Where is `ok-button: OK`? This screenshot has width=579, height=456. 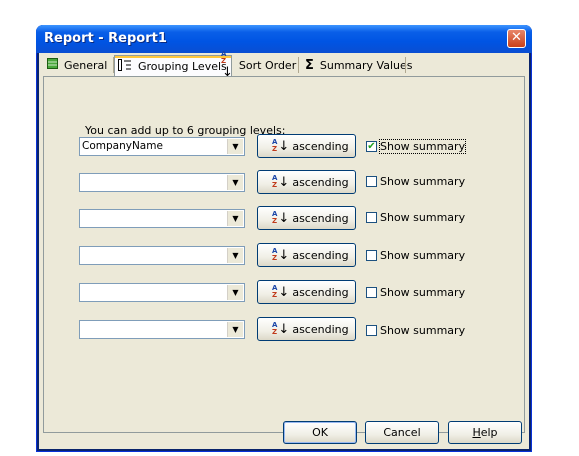
ok-button: OK is located at coordinates (320, 432).